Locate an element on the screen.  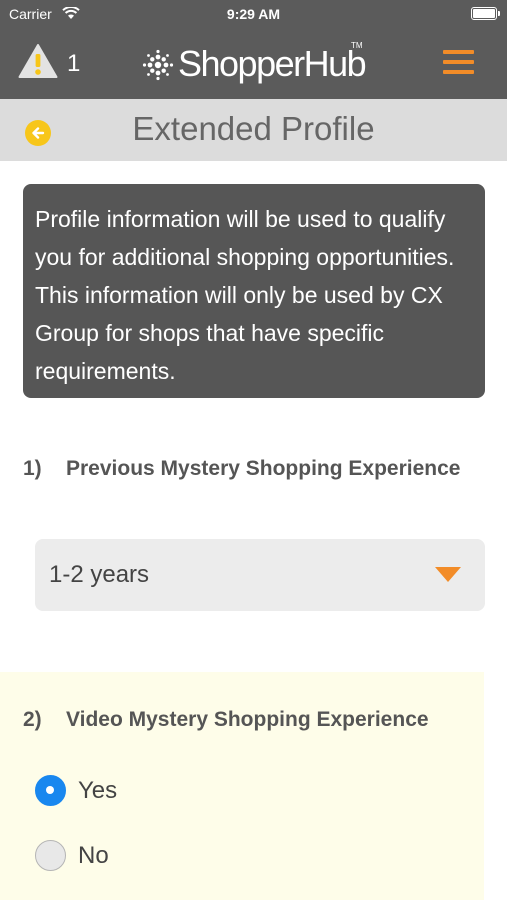
question-2-text: Video Mystery Shopping Experience is located at coordinates (247, 719).